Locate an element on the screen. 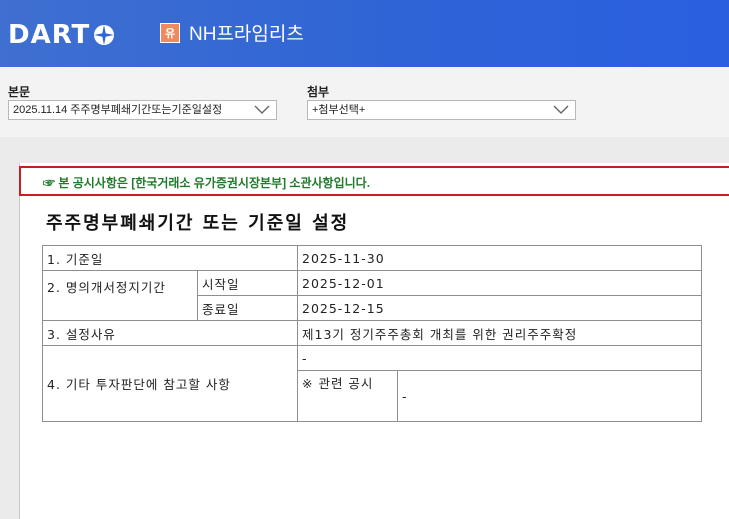 This screenshot has width=729, height=519. dart-logo: DART is located at coordinates (62, 35).